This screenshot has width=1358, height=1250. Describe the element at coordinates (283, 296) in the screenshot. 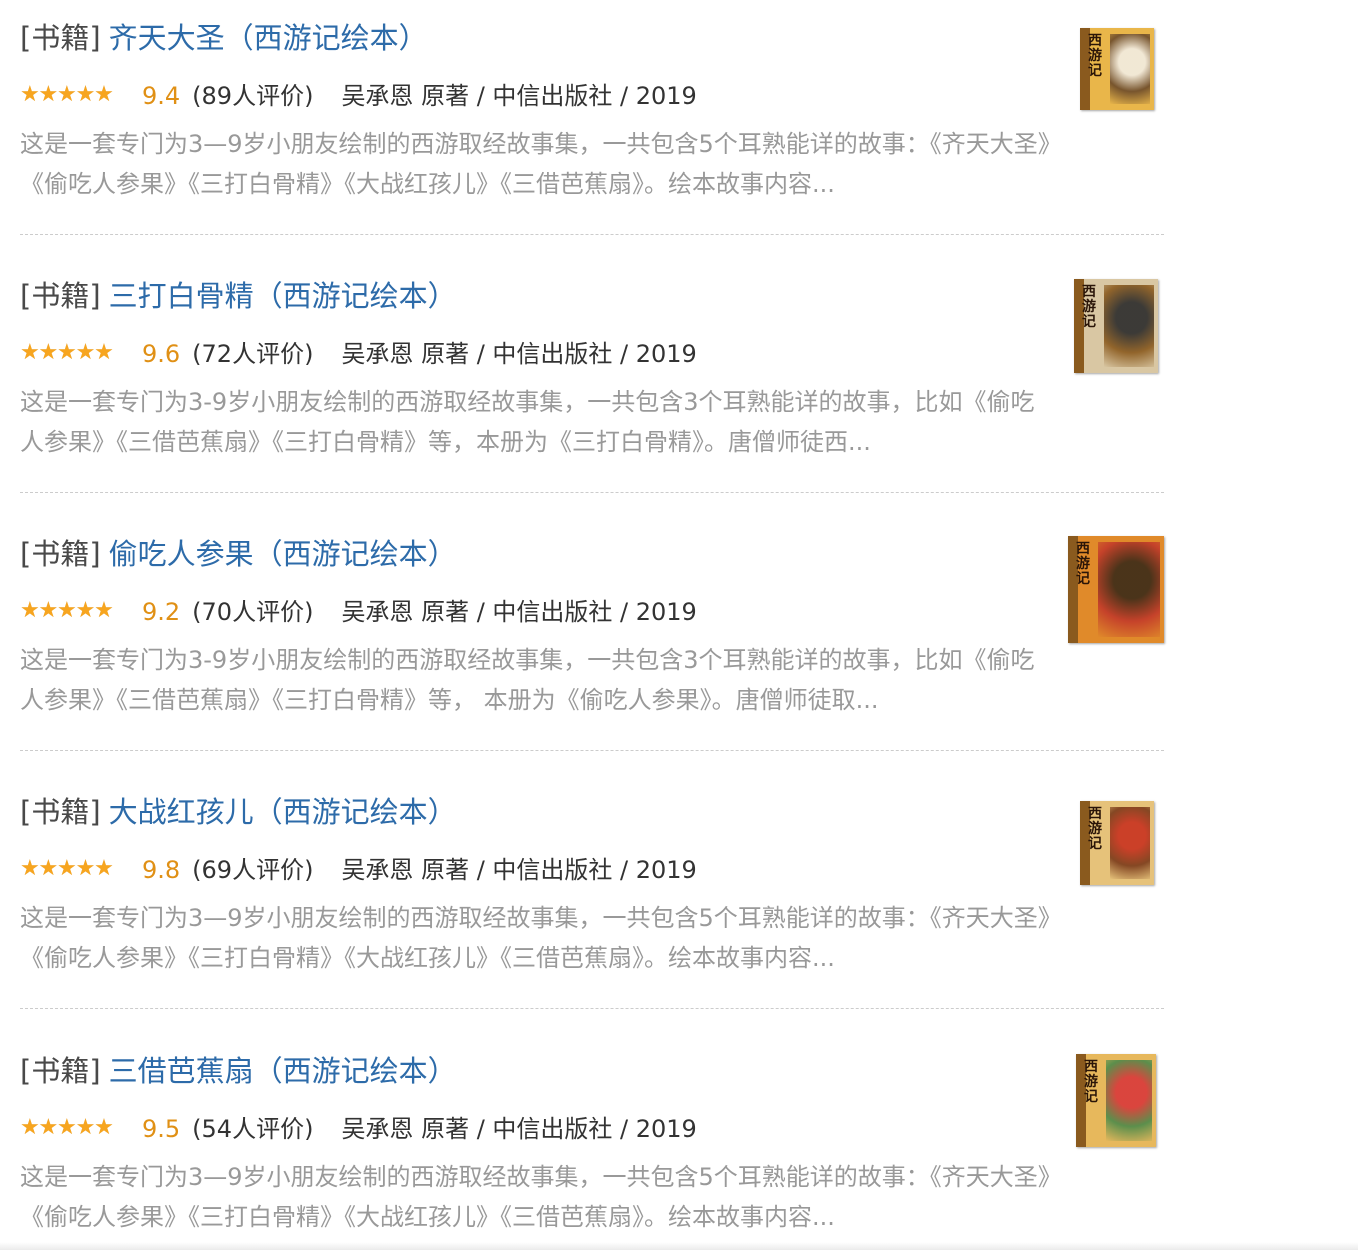

I see `book-title-link: 三打白骨精（西游记绘本）` at that location.